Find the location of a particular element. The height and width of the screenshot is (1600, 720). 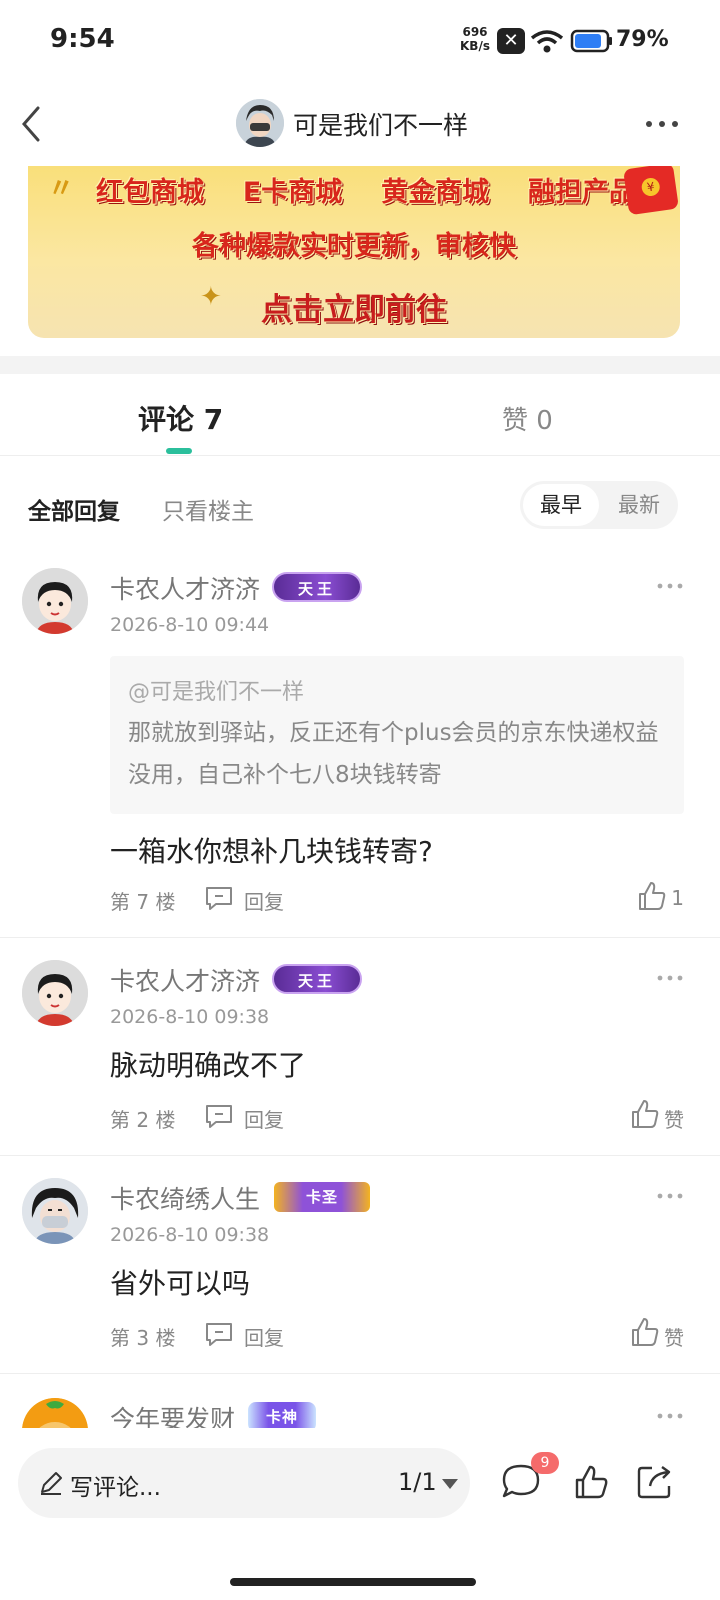

banner-subtitle: 各种爆款实时更新，审核快 is located at coordinates (354, 246).